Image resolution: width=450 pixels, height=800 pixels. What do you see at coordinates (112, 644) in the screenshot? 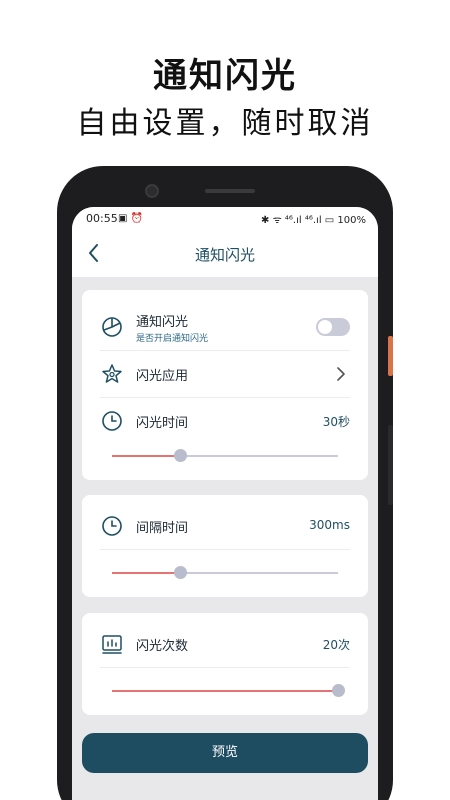
I see `bar-chart-icon` at bounding box center [112, 644].